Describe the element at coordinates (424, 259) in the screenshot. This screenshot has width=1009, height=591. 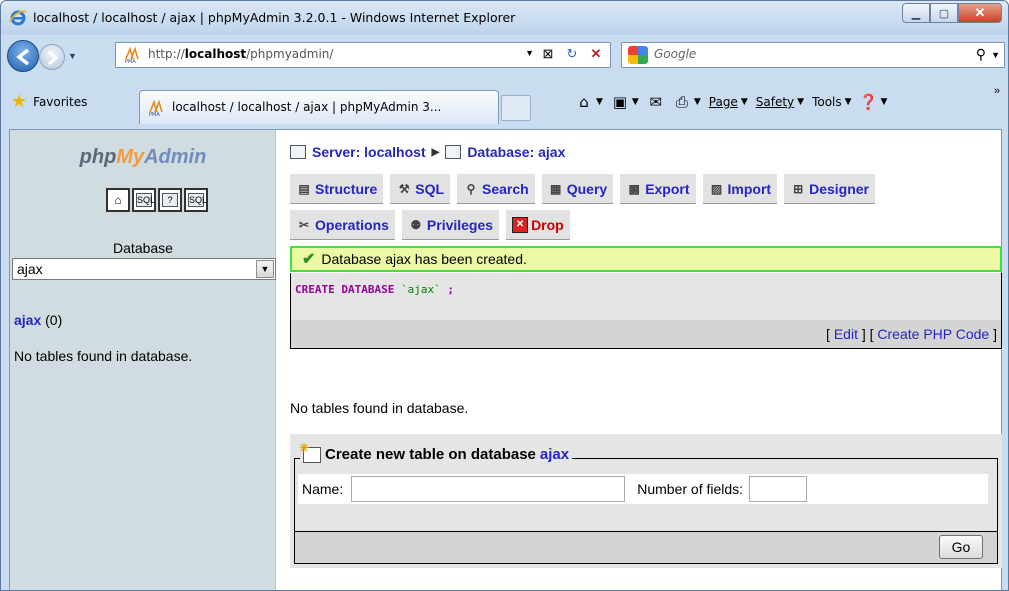
I see `notice-text: Database ajax has been created.` at that location.